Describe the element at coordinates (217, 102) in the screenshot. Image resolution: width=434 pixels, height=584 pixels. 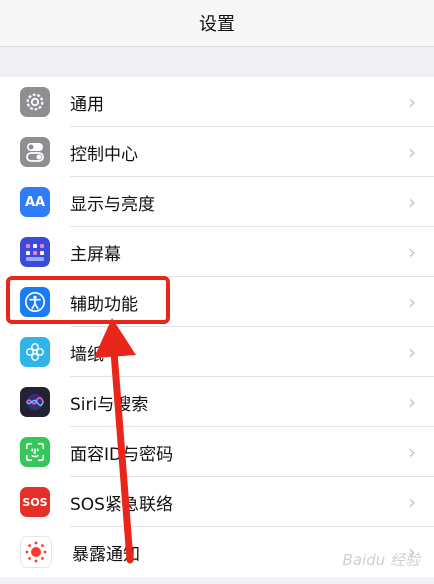
I see `settings-item-general: 通用 ›` at that location.